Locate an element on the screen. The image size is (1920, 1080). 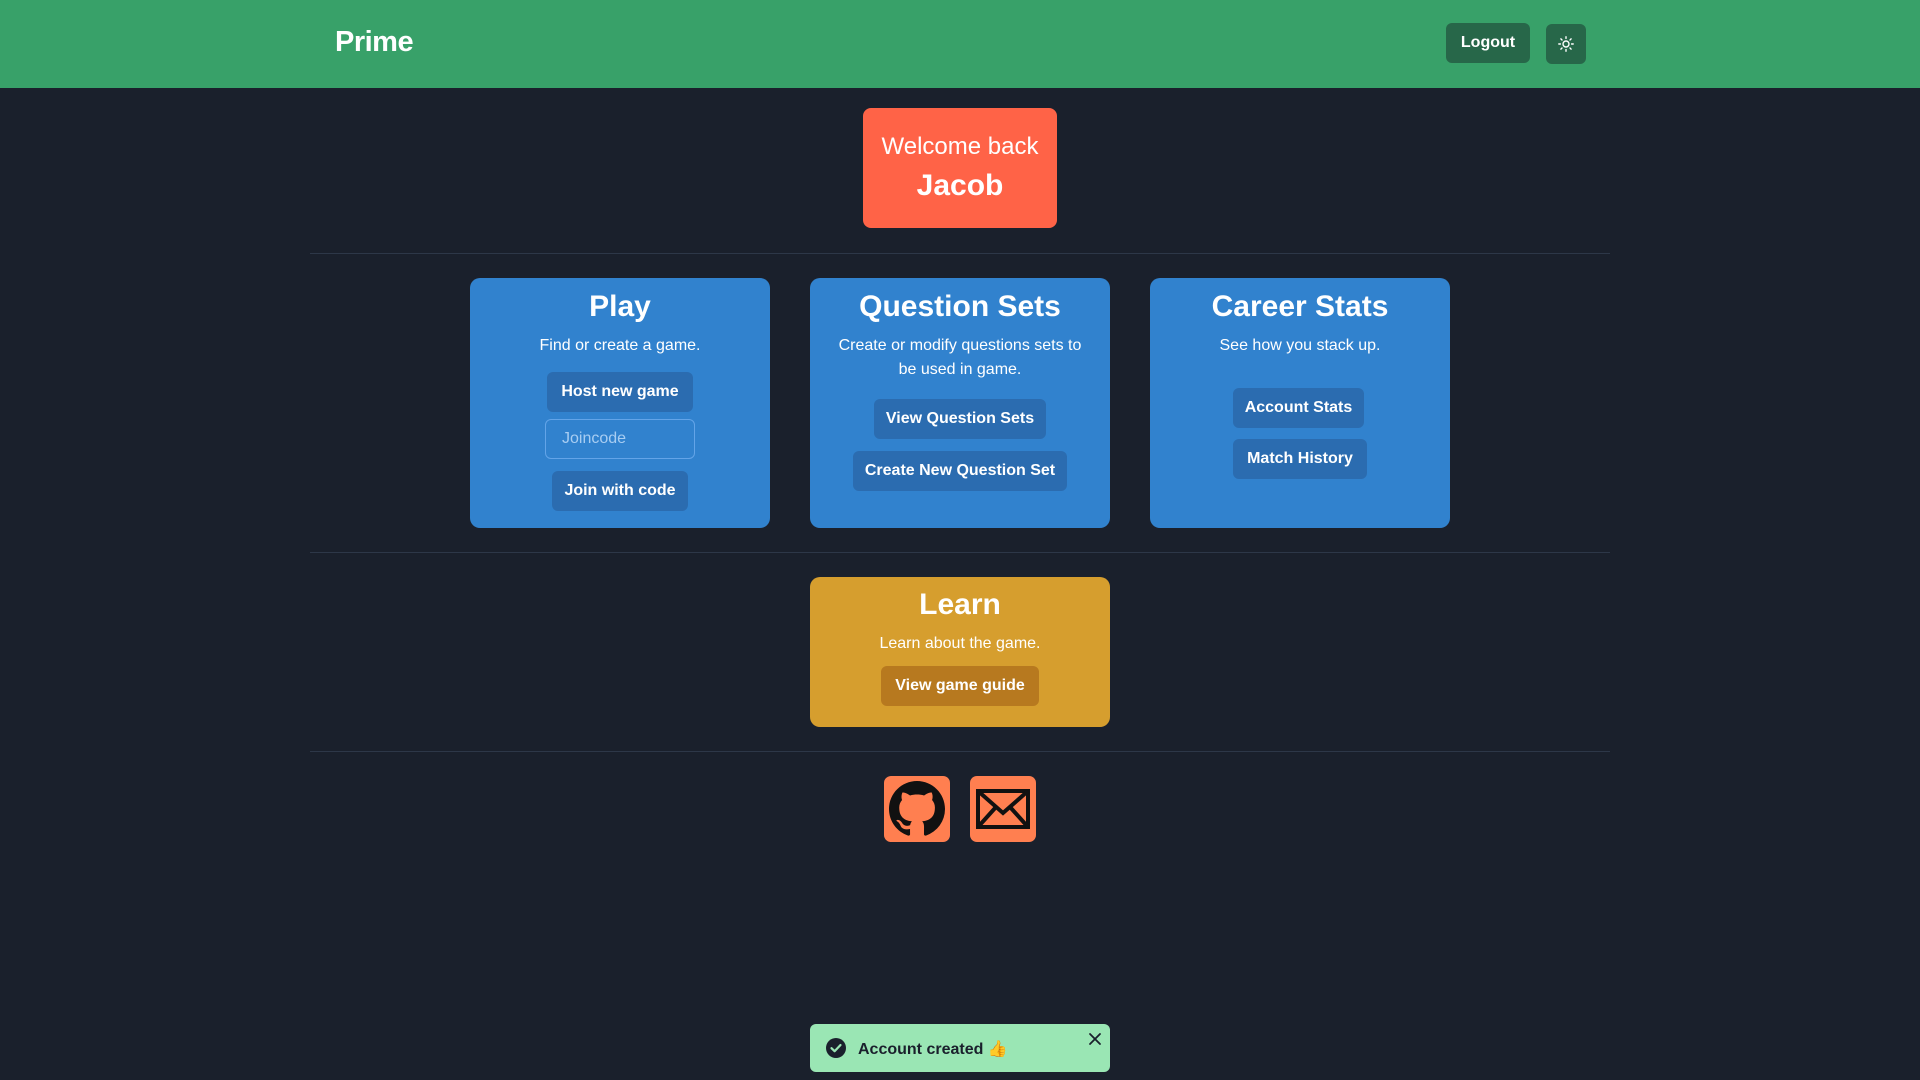
thumbs-up-emoji: 👍 is located at coordinates (997, 1049).